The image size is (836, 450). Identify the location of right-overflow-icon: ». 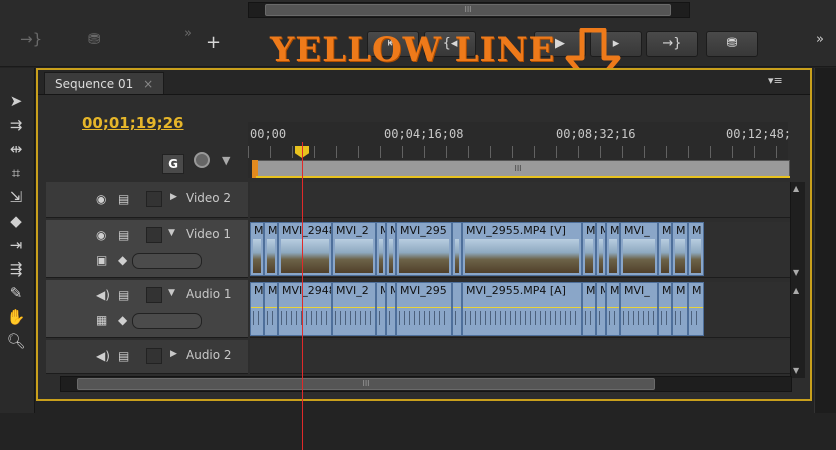
(820, 39).